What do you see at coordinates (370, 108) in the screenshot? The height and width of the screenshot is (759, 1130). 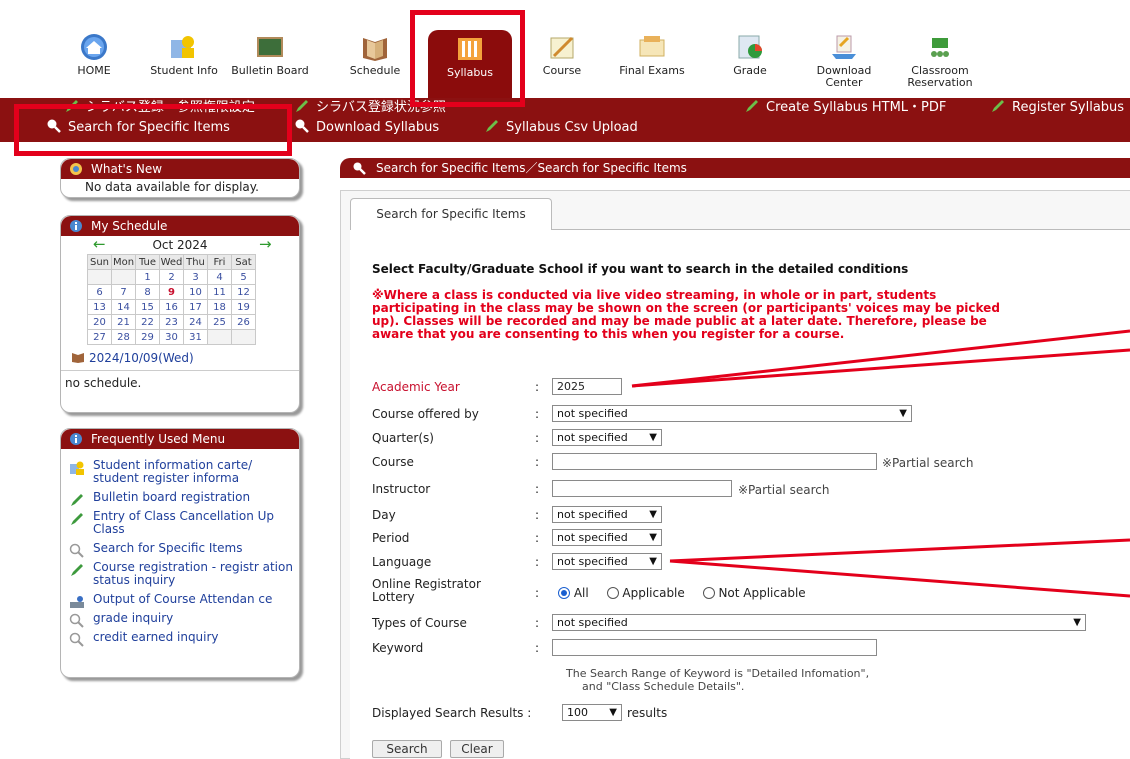 I see `submenu-syllabus-status: シラバス登録状況参照` at bounding box center [370, 108].